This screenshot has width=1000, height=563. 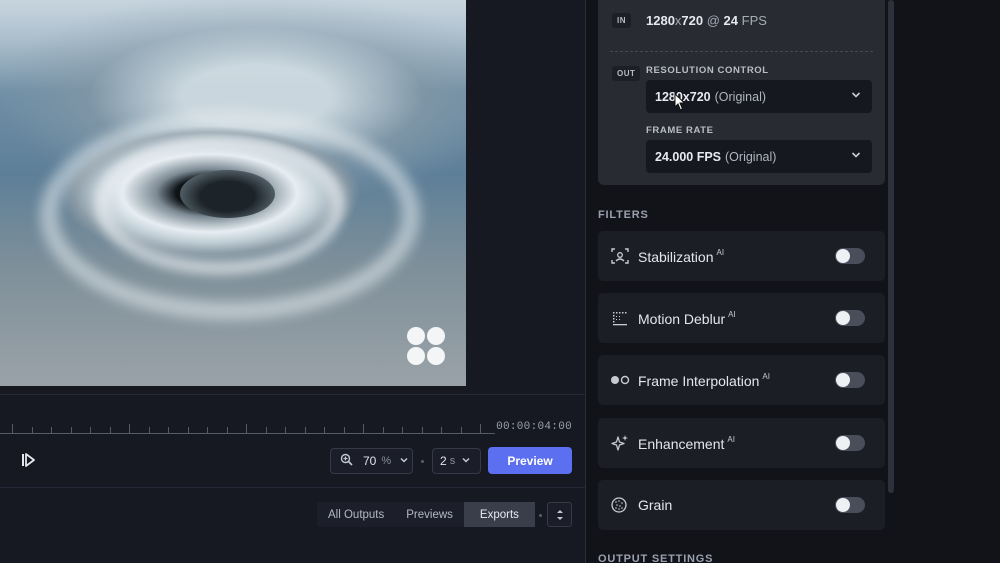 I want to click on filters-heading: FILTERS, so click(x=623, y=215).